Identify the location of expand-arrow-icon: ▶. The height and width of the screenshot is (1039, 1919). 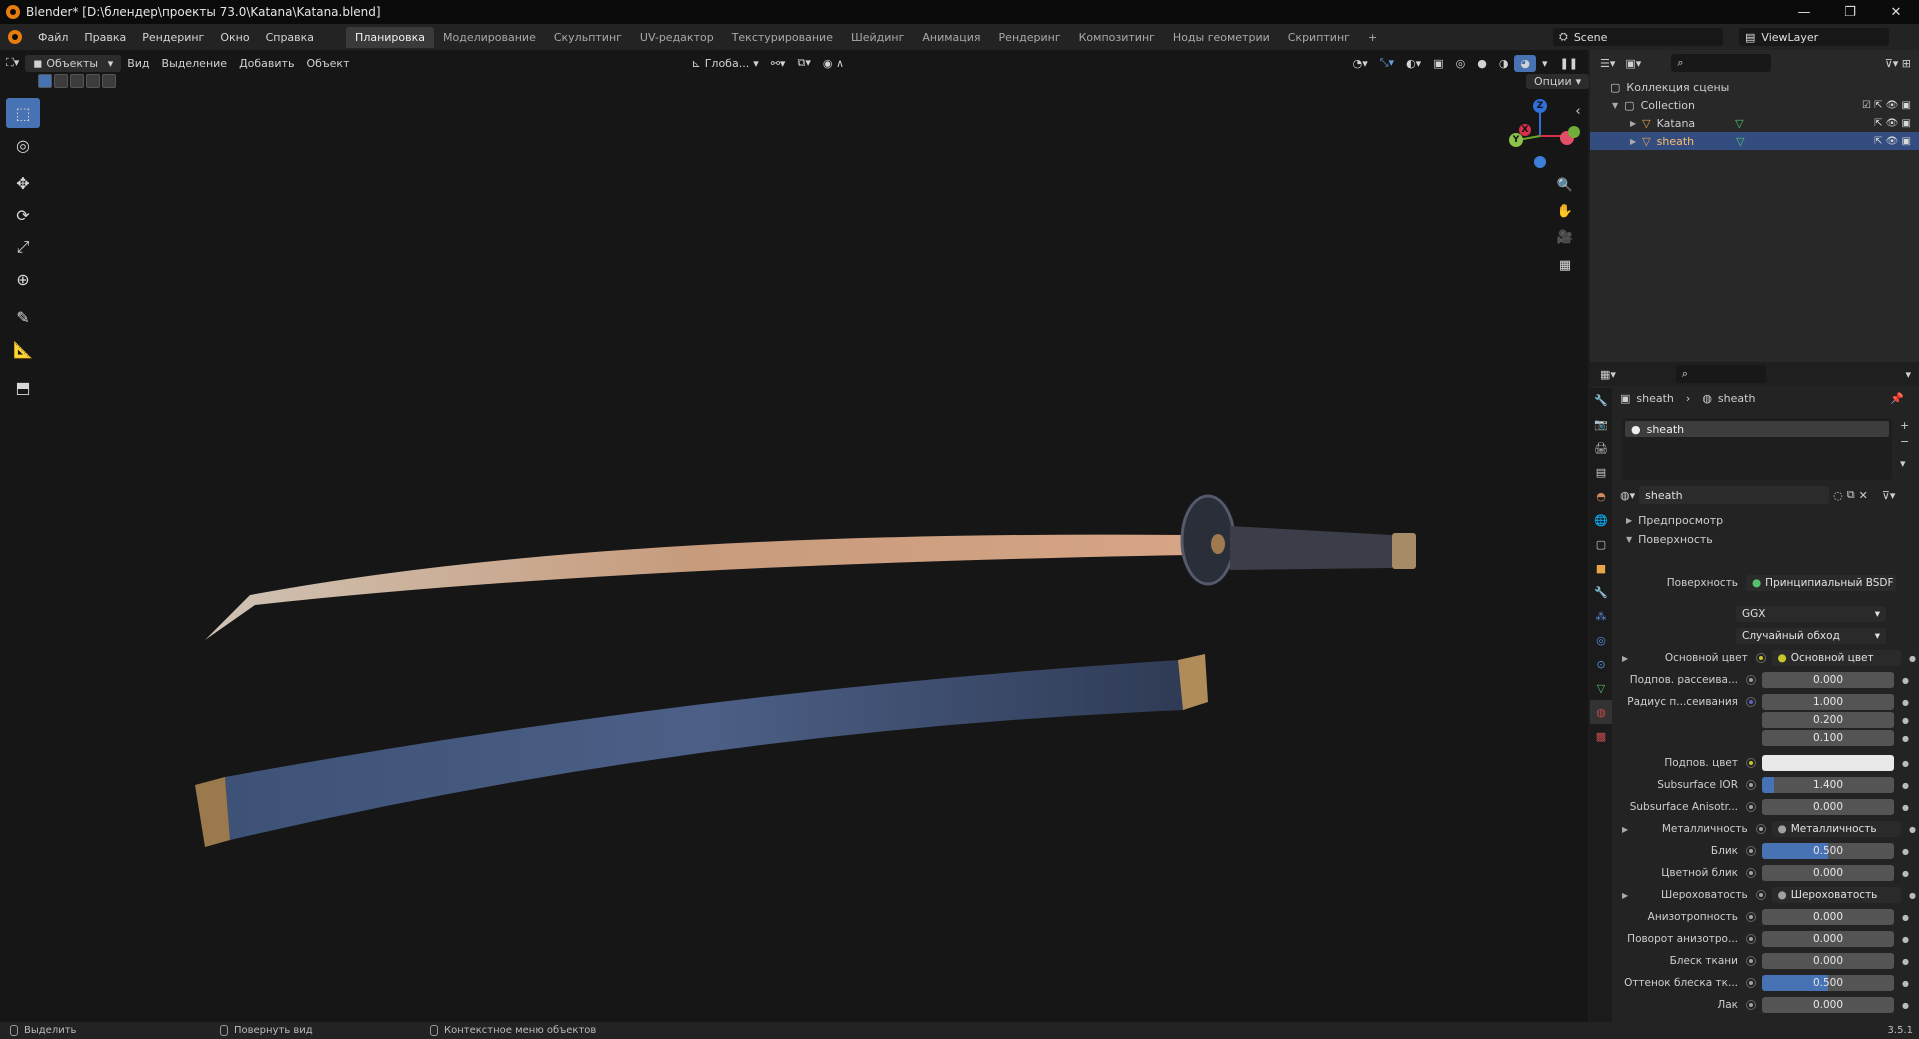
(1633, 141).